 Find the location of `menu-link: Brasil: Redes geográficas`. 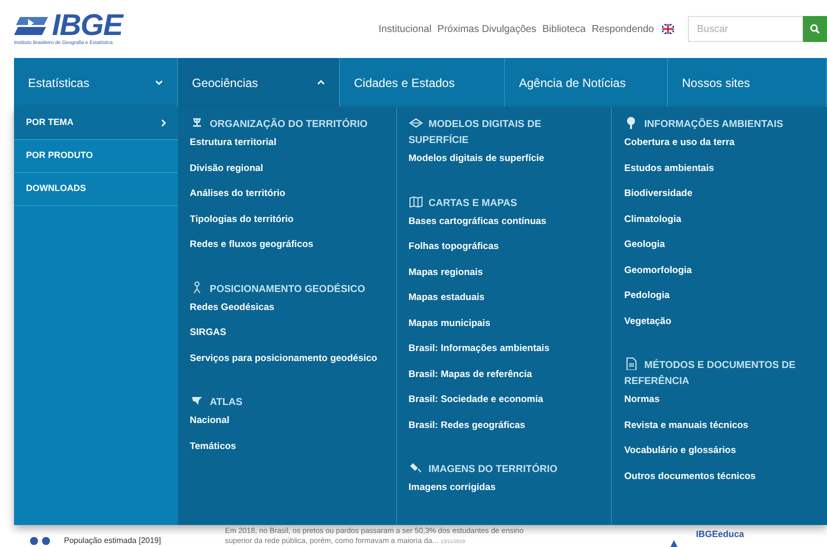

menu-link: Brasil: Redes geográficas is located at coordinates (467, 426).